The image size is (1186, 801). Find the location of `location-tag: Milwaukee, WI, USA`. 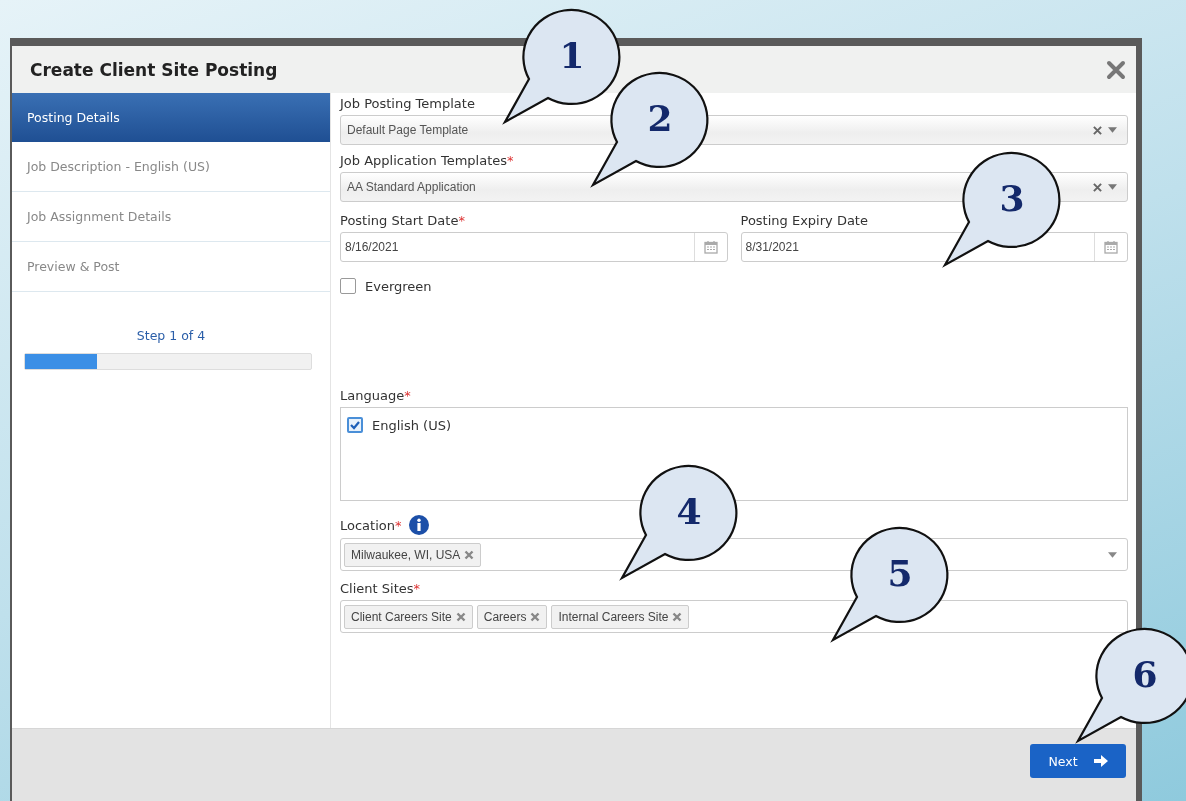

location-tag: Milwaukee, WI, USA is located at coordinates (413, 554).